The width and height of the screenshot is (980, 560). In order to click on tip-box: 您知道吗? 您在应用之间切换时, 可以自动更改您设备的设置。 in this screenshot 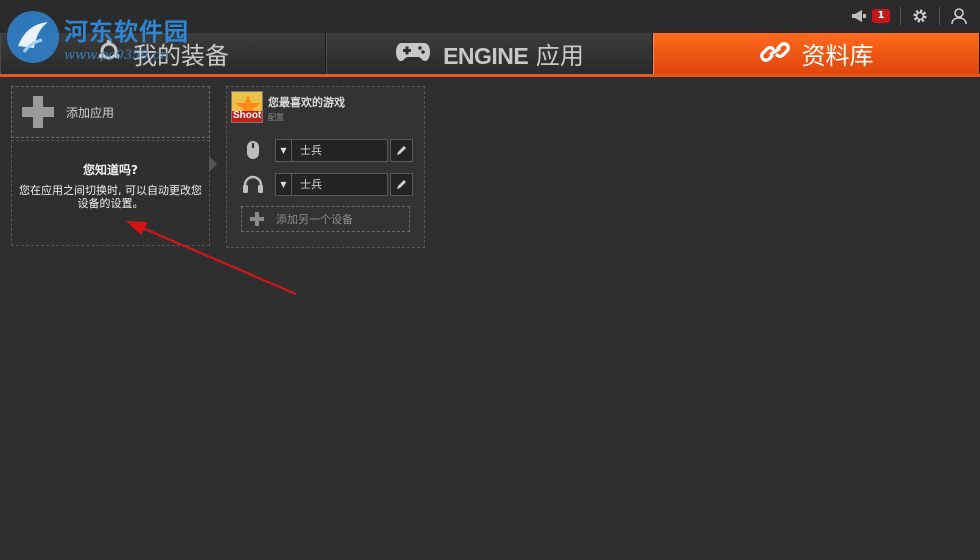, I will do `click(114, 193)`.